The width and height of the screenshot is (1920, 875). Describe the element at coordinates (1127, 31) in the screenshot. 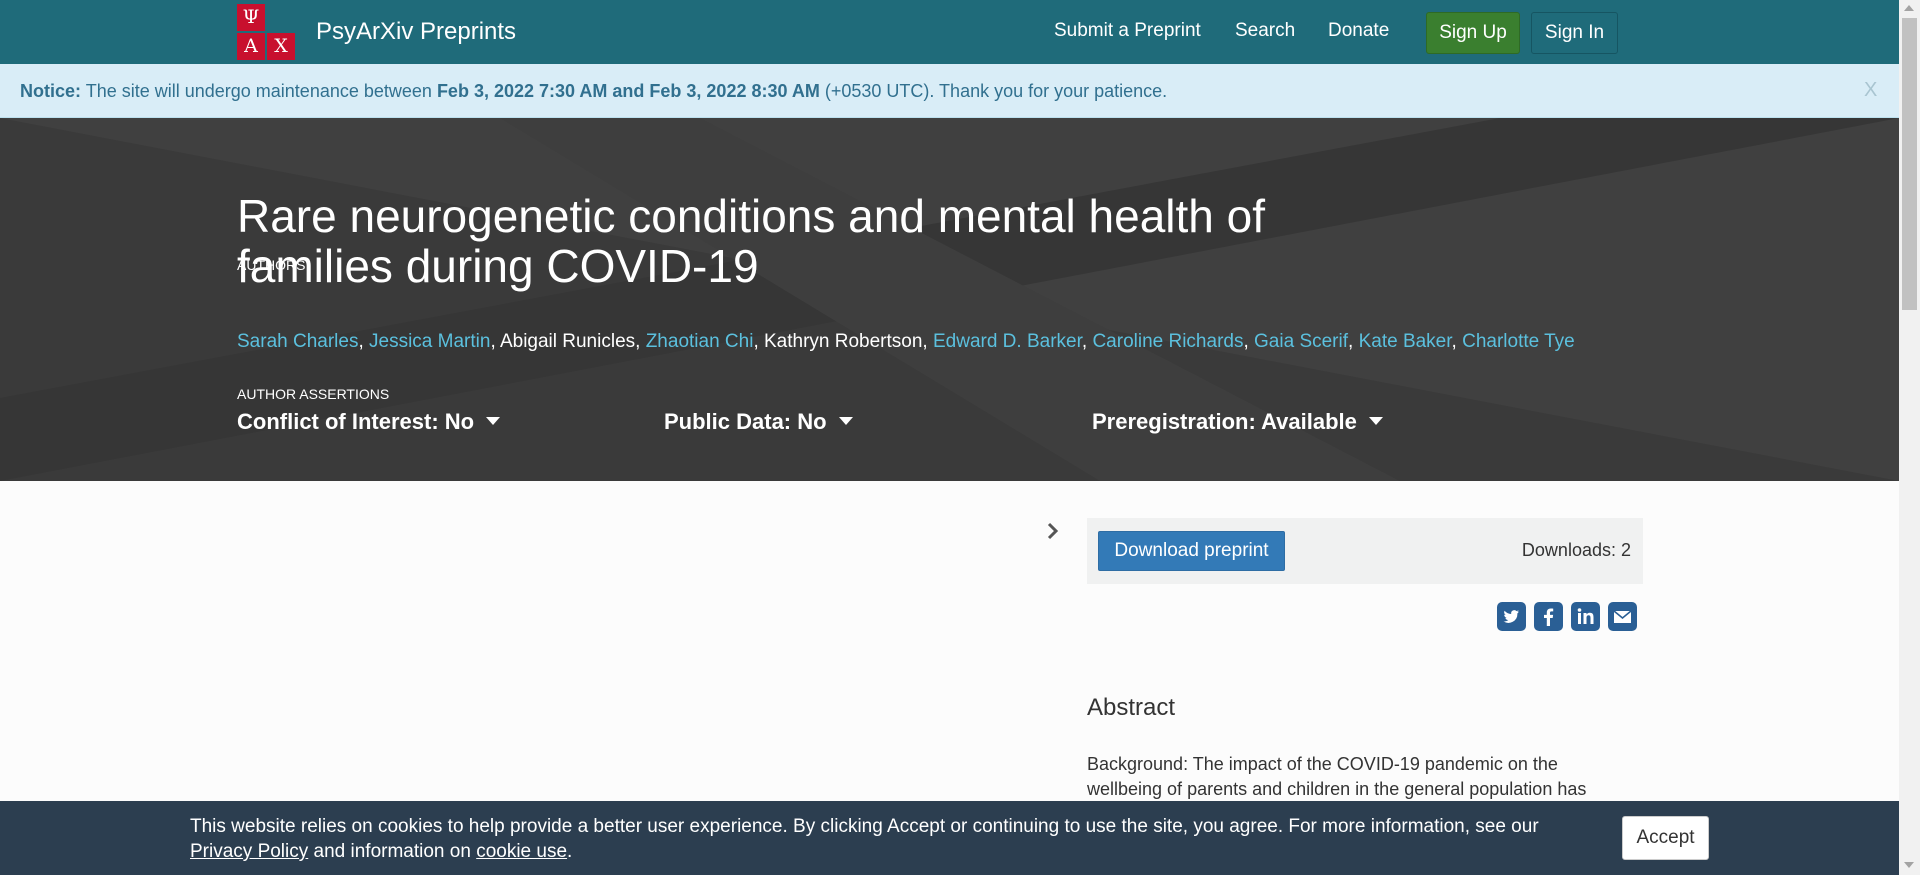

I see `nav-submit-preprint: Submit a Preprint` at that location.